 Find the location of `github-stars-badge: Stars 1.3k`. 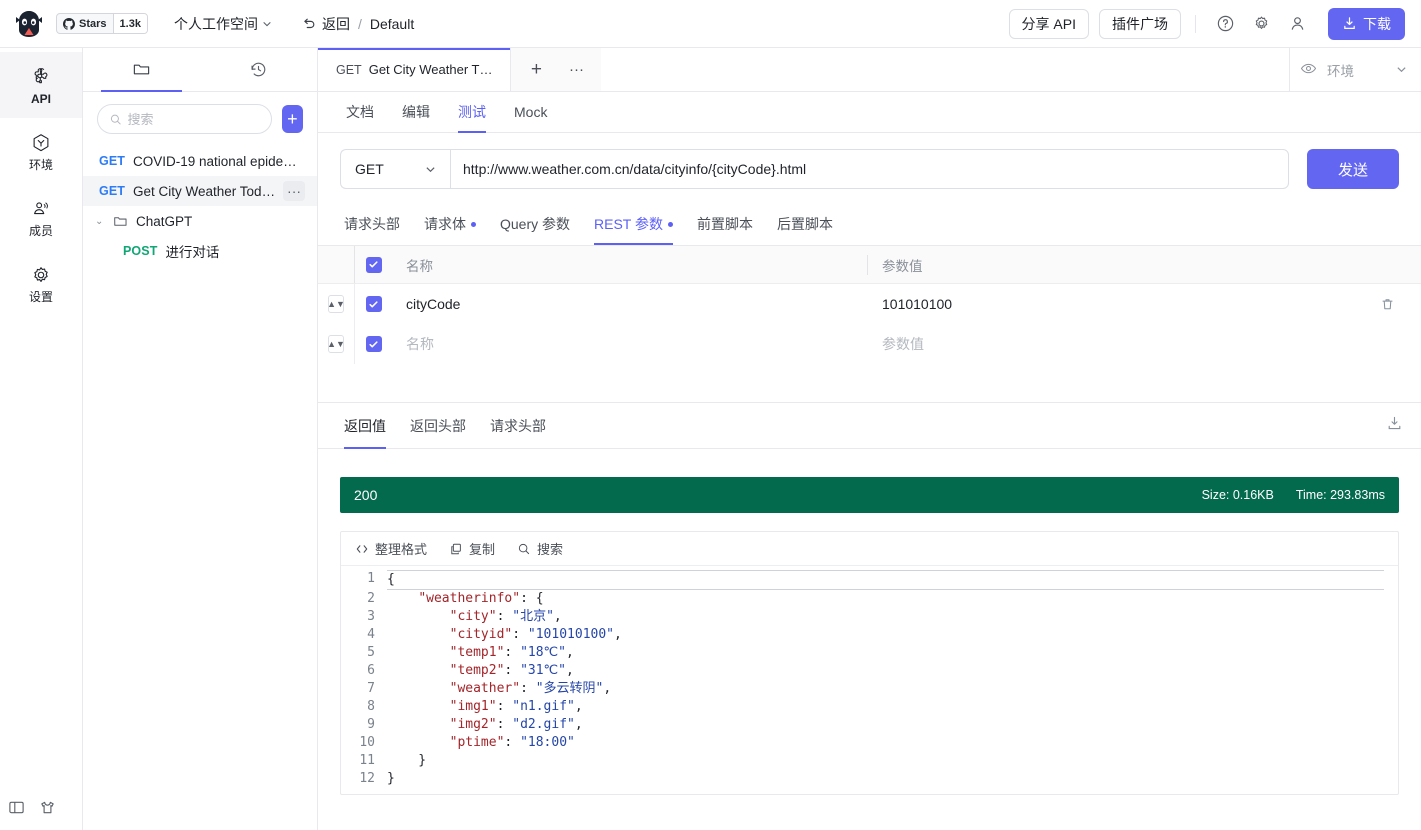

github-stars-badge: Stars 1.3k is located at coordinates (102, 23).